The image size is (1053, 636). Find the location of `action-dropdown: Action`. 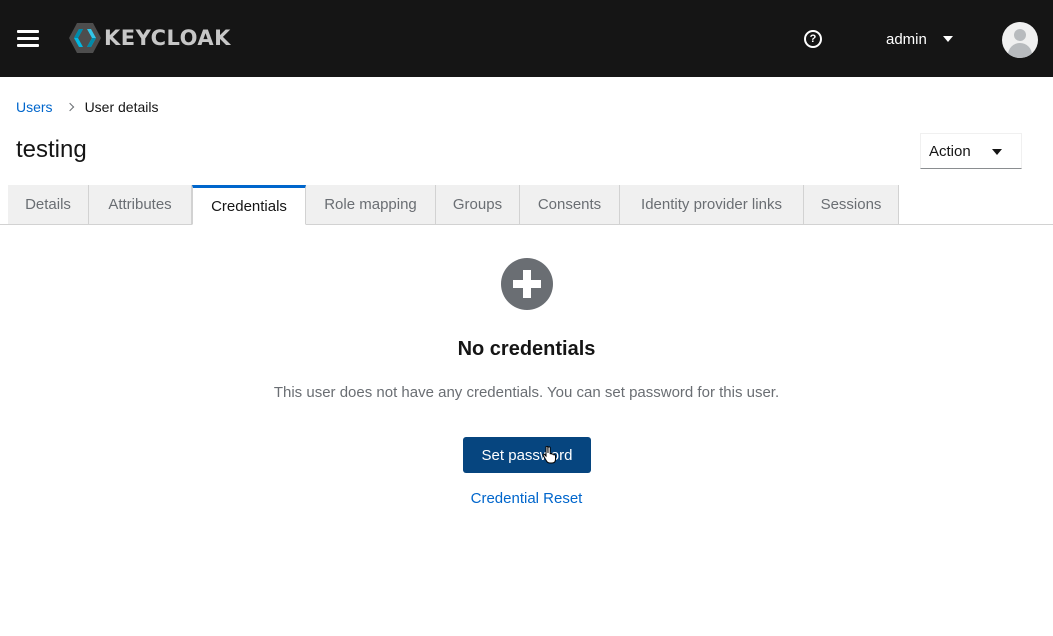

action-dropdown: Action is located at coordinates (971, 151).